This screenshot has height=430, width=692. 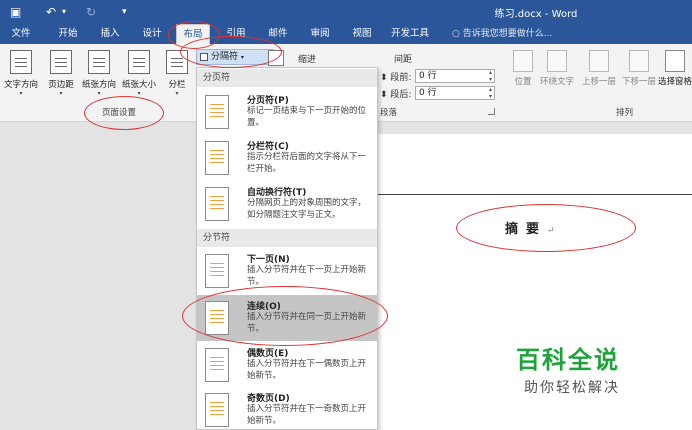 I want to click on spacing-before-input: 0 行 ▴ ▾, so click(x=455, y=76).